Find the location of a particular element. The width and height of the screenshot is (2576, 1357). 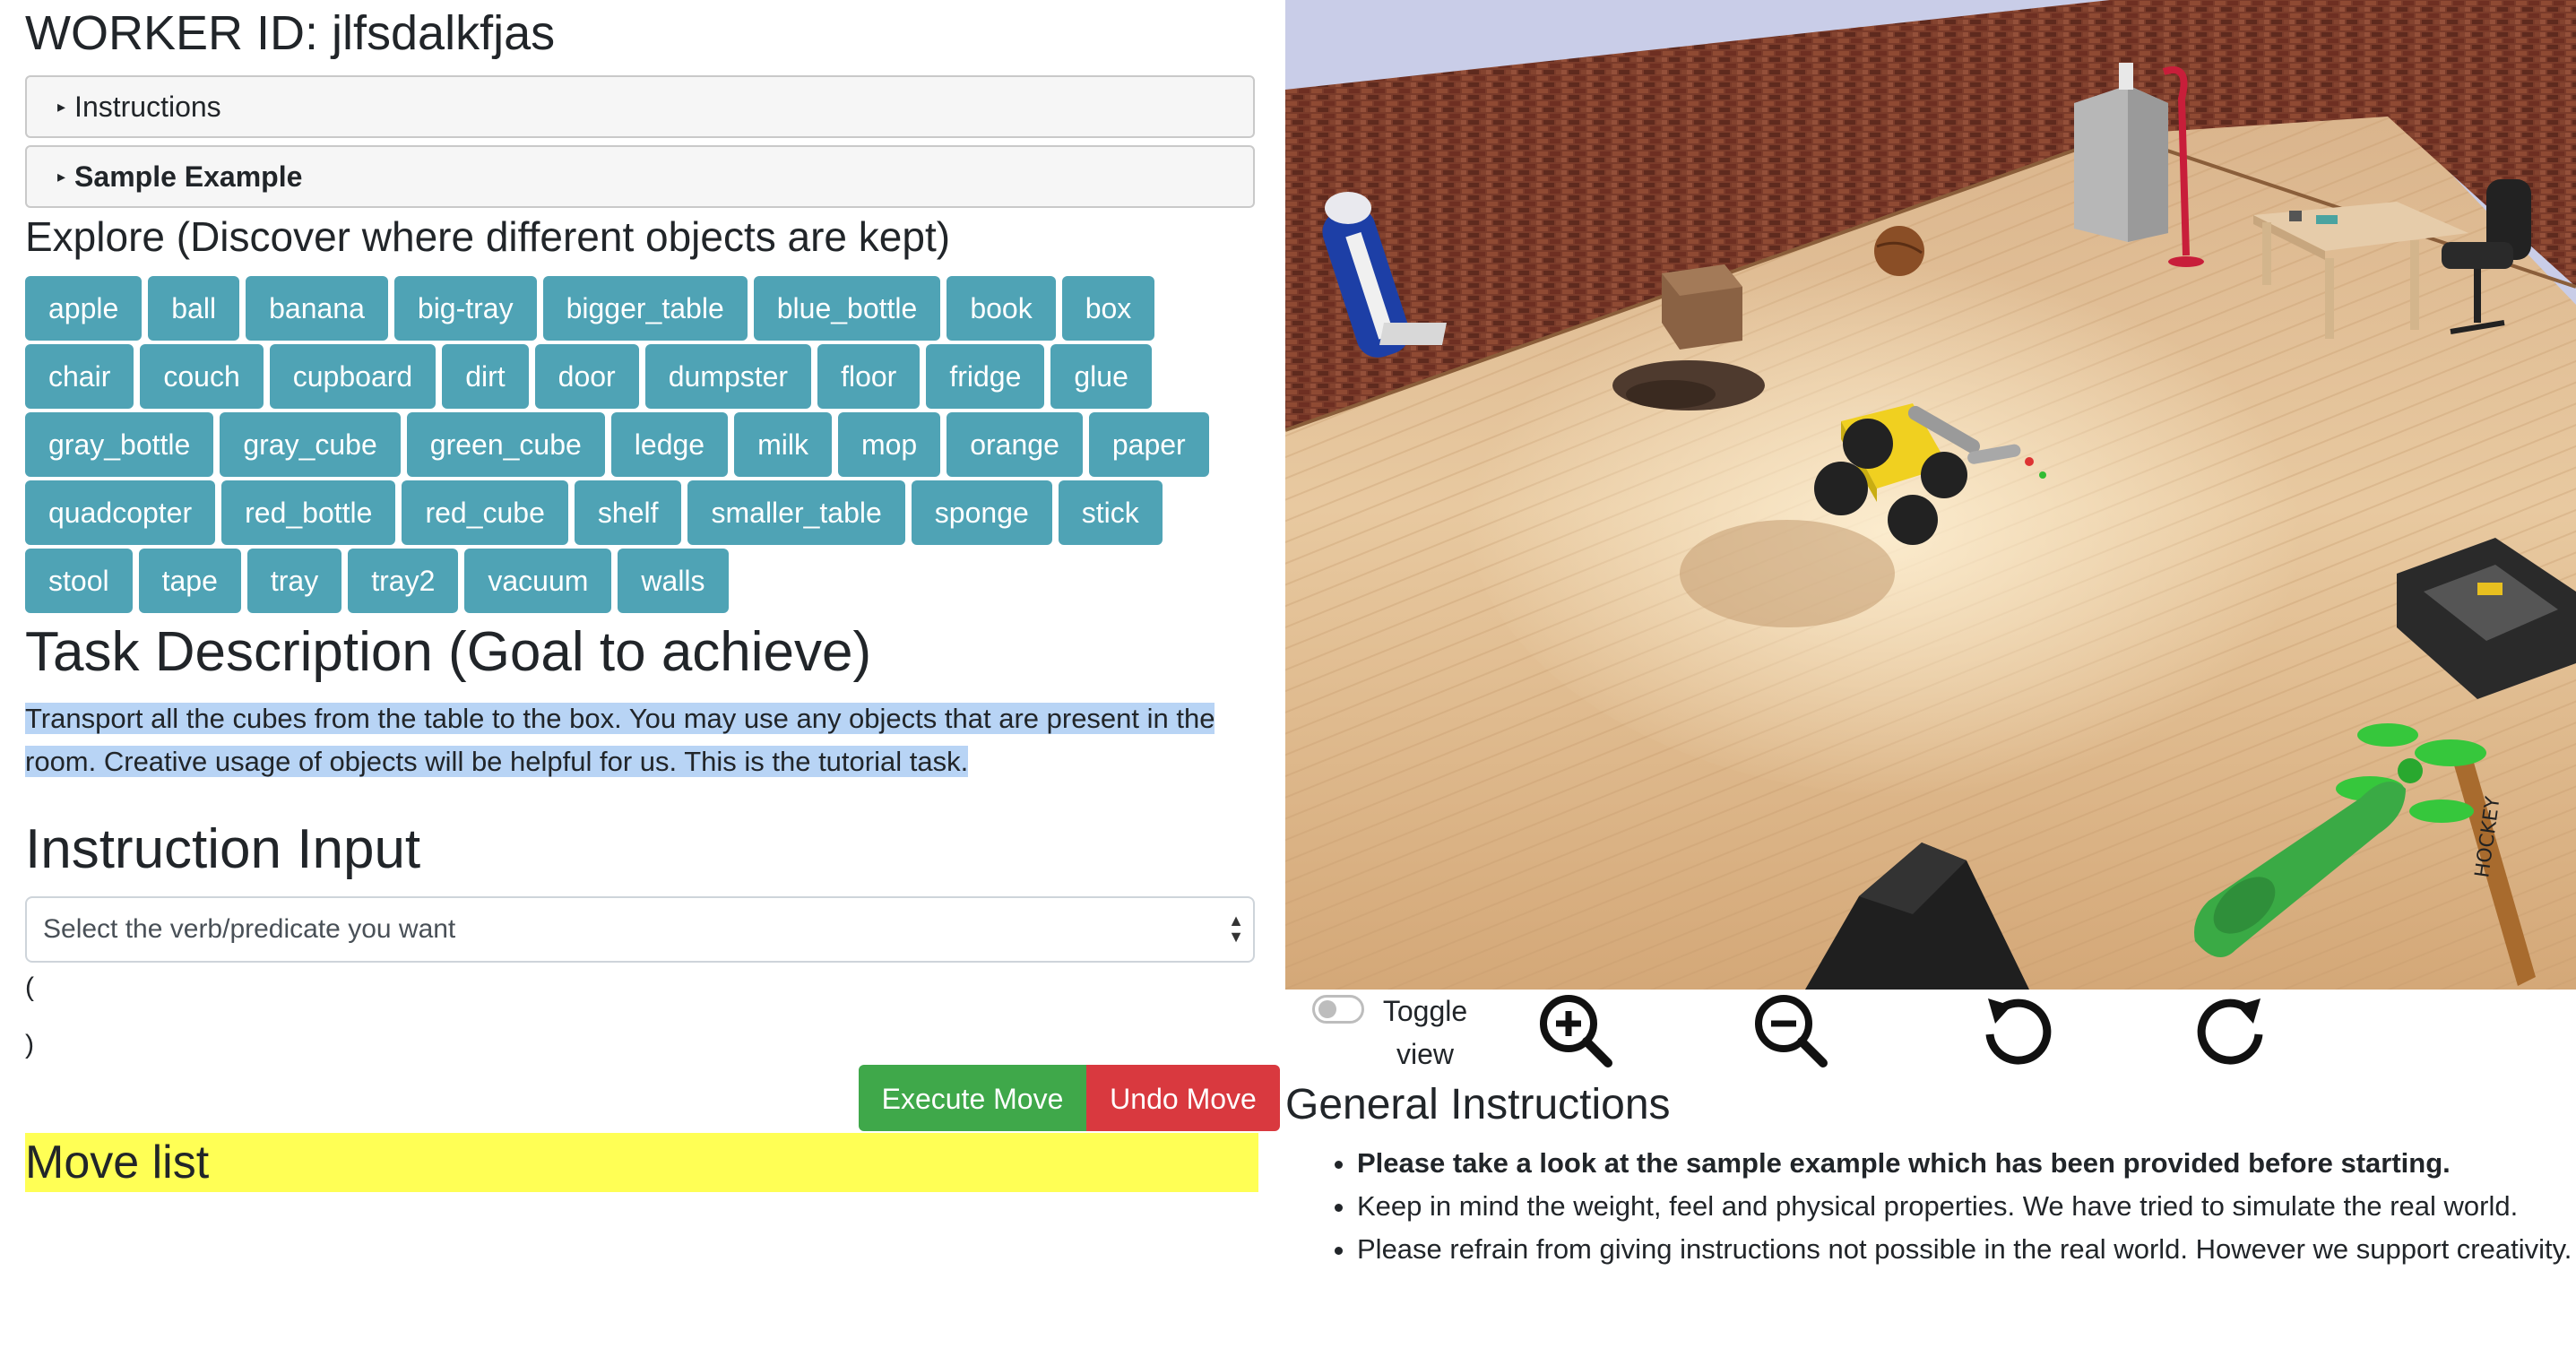

object-button-quadcopter: quadcopter is located at coordinates (120, 512).